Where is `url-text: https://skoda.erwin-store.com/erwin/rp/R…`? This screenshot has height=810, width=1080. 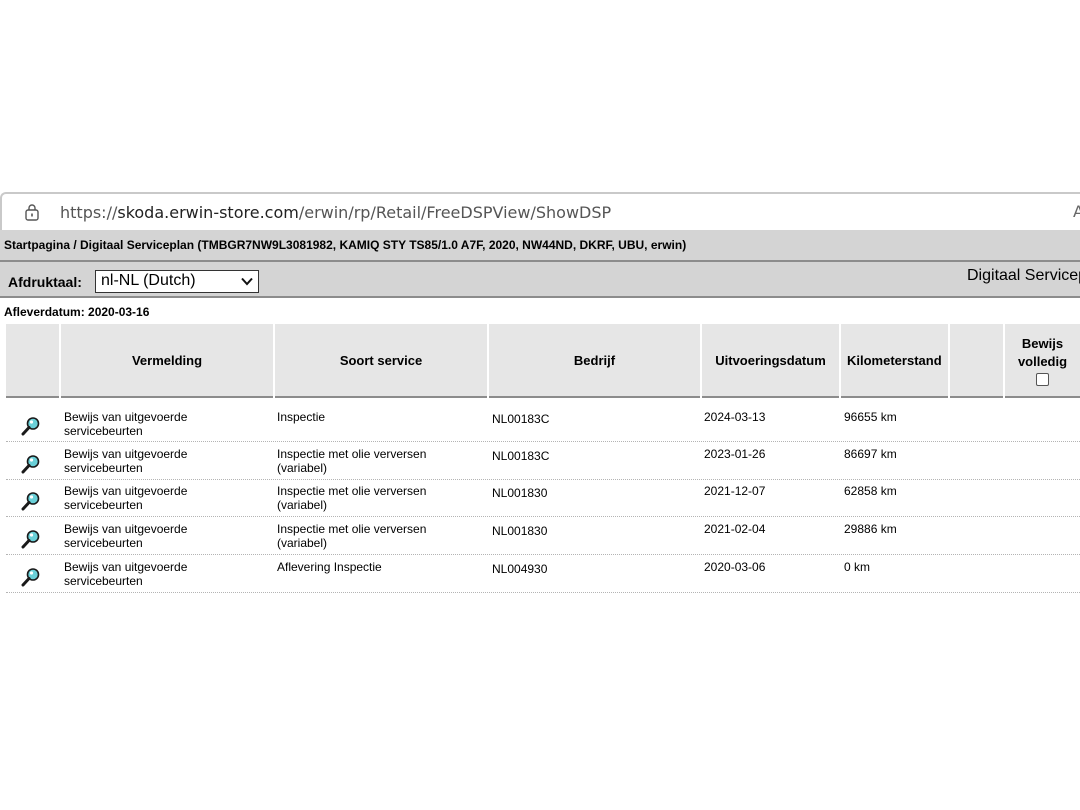 url-text: https://skoda.erwin-store.com/erwin/rp/R… is located at coordinates (335, 212).